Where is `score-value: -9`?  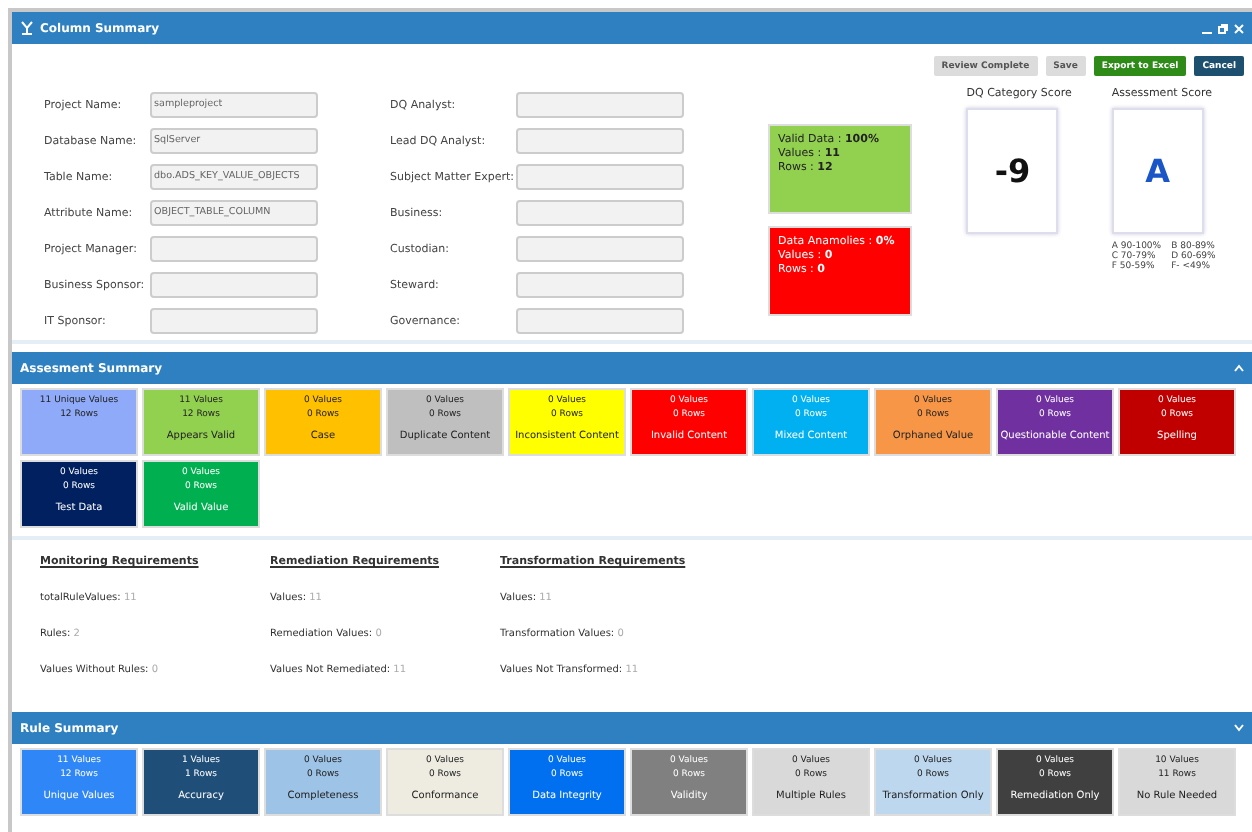
score-value: -9 is located at coordinates (1012, 171).